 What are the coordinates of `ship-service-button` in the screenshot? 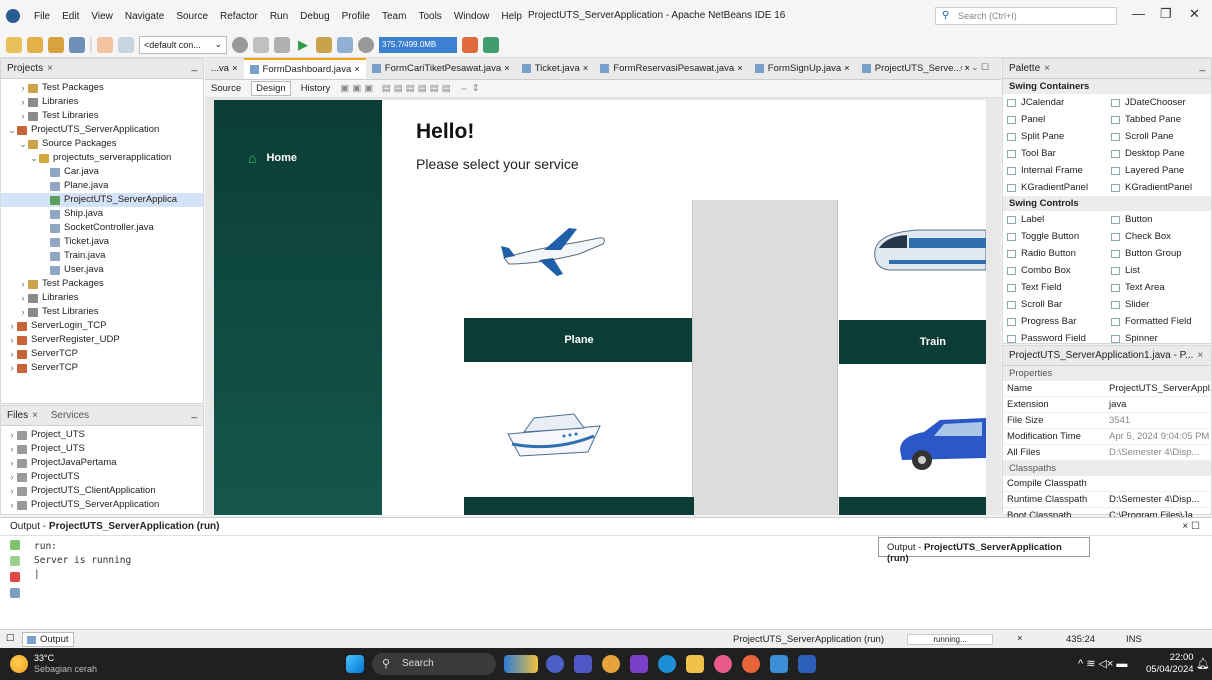 It's located at (579, 506).